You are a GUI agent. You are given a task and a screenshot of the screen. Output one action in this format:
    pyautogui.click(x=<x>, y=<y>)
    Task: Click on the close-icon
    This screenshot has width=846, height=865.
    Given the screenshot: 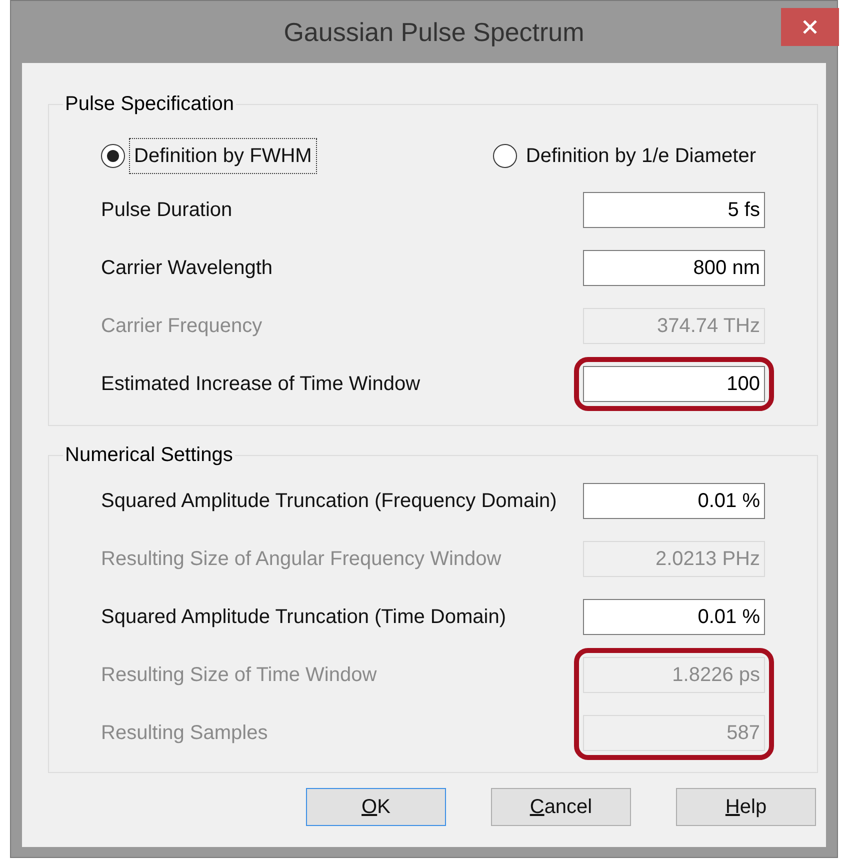 What is the action you would take?
    pyautogui.click(x=810, y=27)
    